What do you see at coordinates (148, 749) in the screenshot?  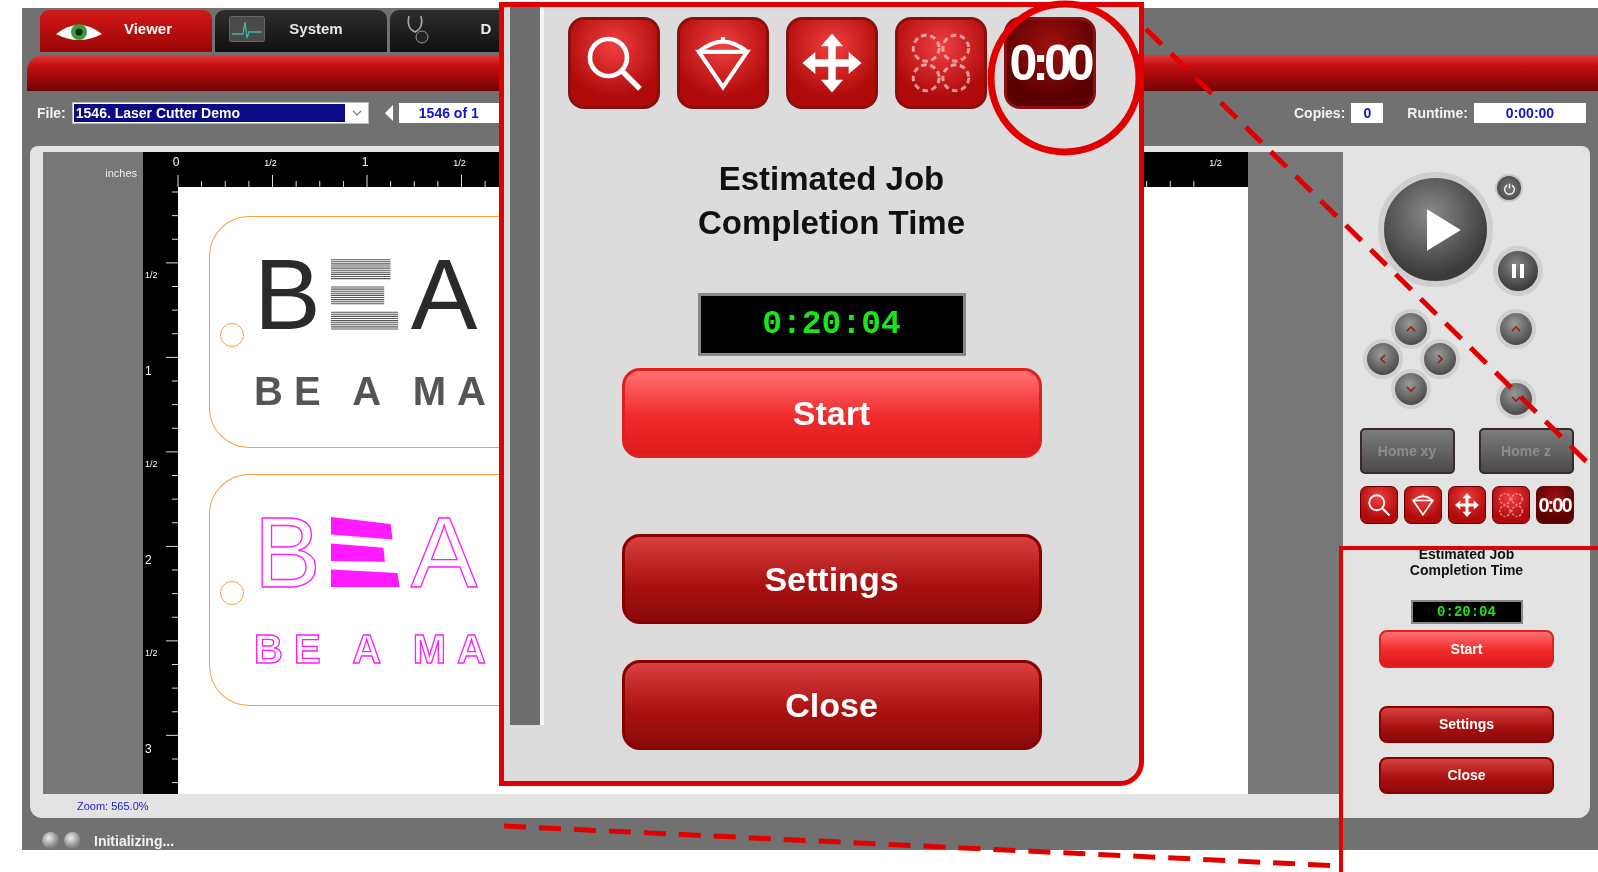 I see `ruler-label: 3` at bounding box center [148, 749].